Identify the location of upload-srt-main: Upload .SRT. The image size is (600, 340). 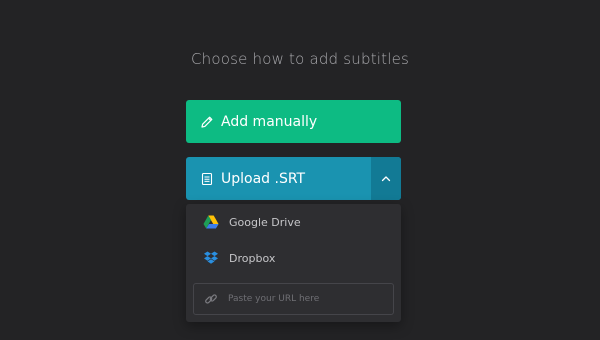
(285, 178).